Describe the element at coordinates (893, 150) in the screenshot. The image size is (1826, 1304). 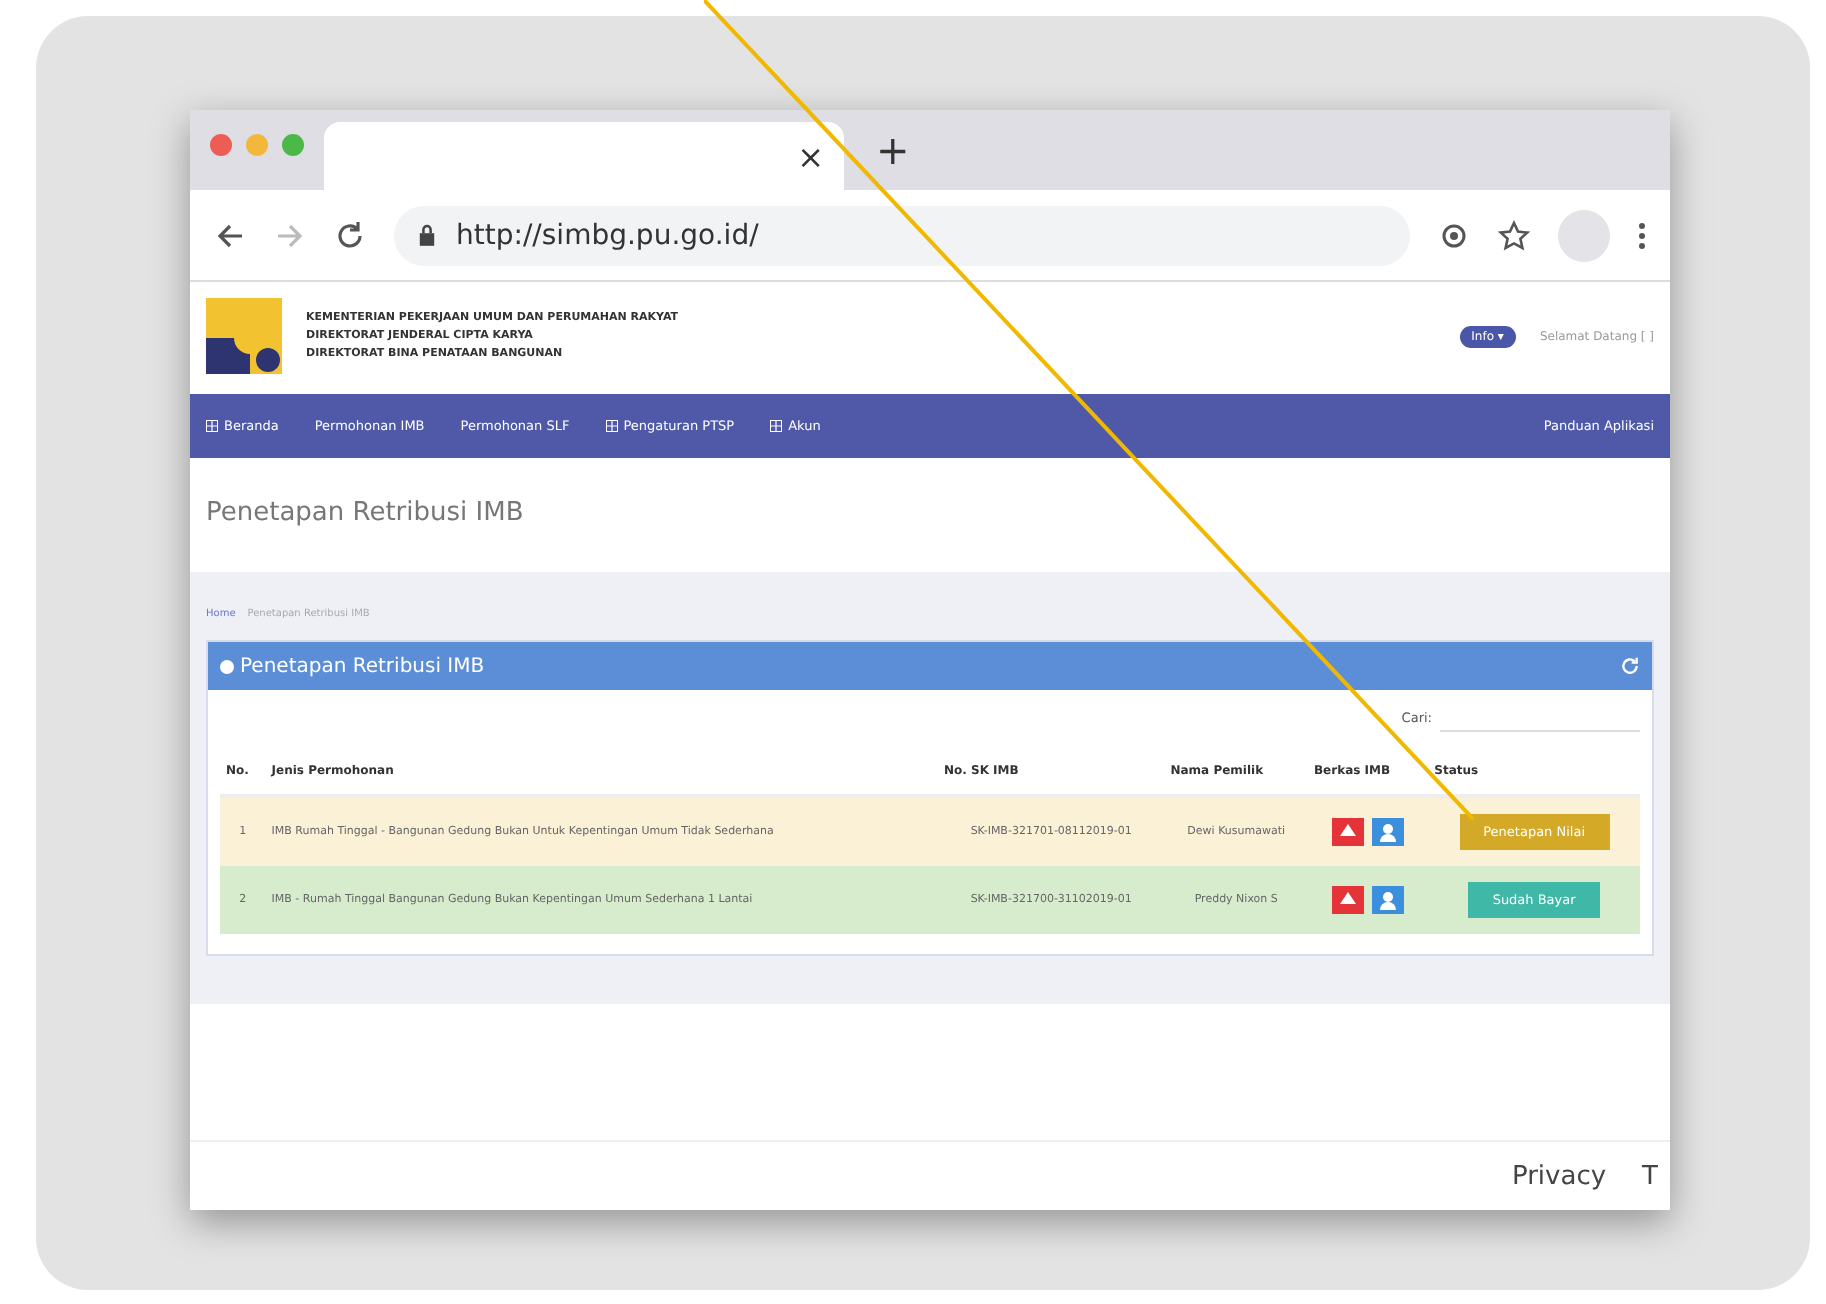
I see `new-tab-button: +` at that location.